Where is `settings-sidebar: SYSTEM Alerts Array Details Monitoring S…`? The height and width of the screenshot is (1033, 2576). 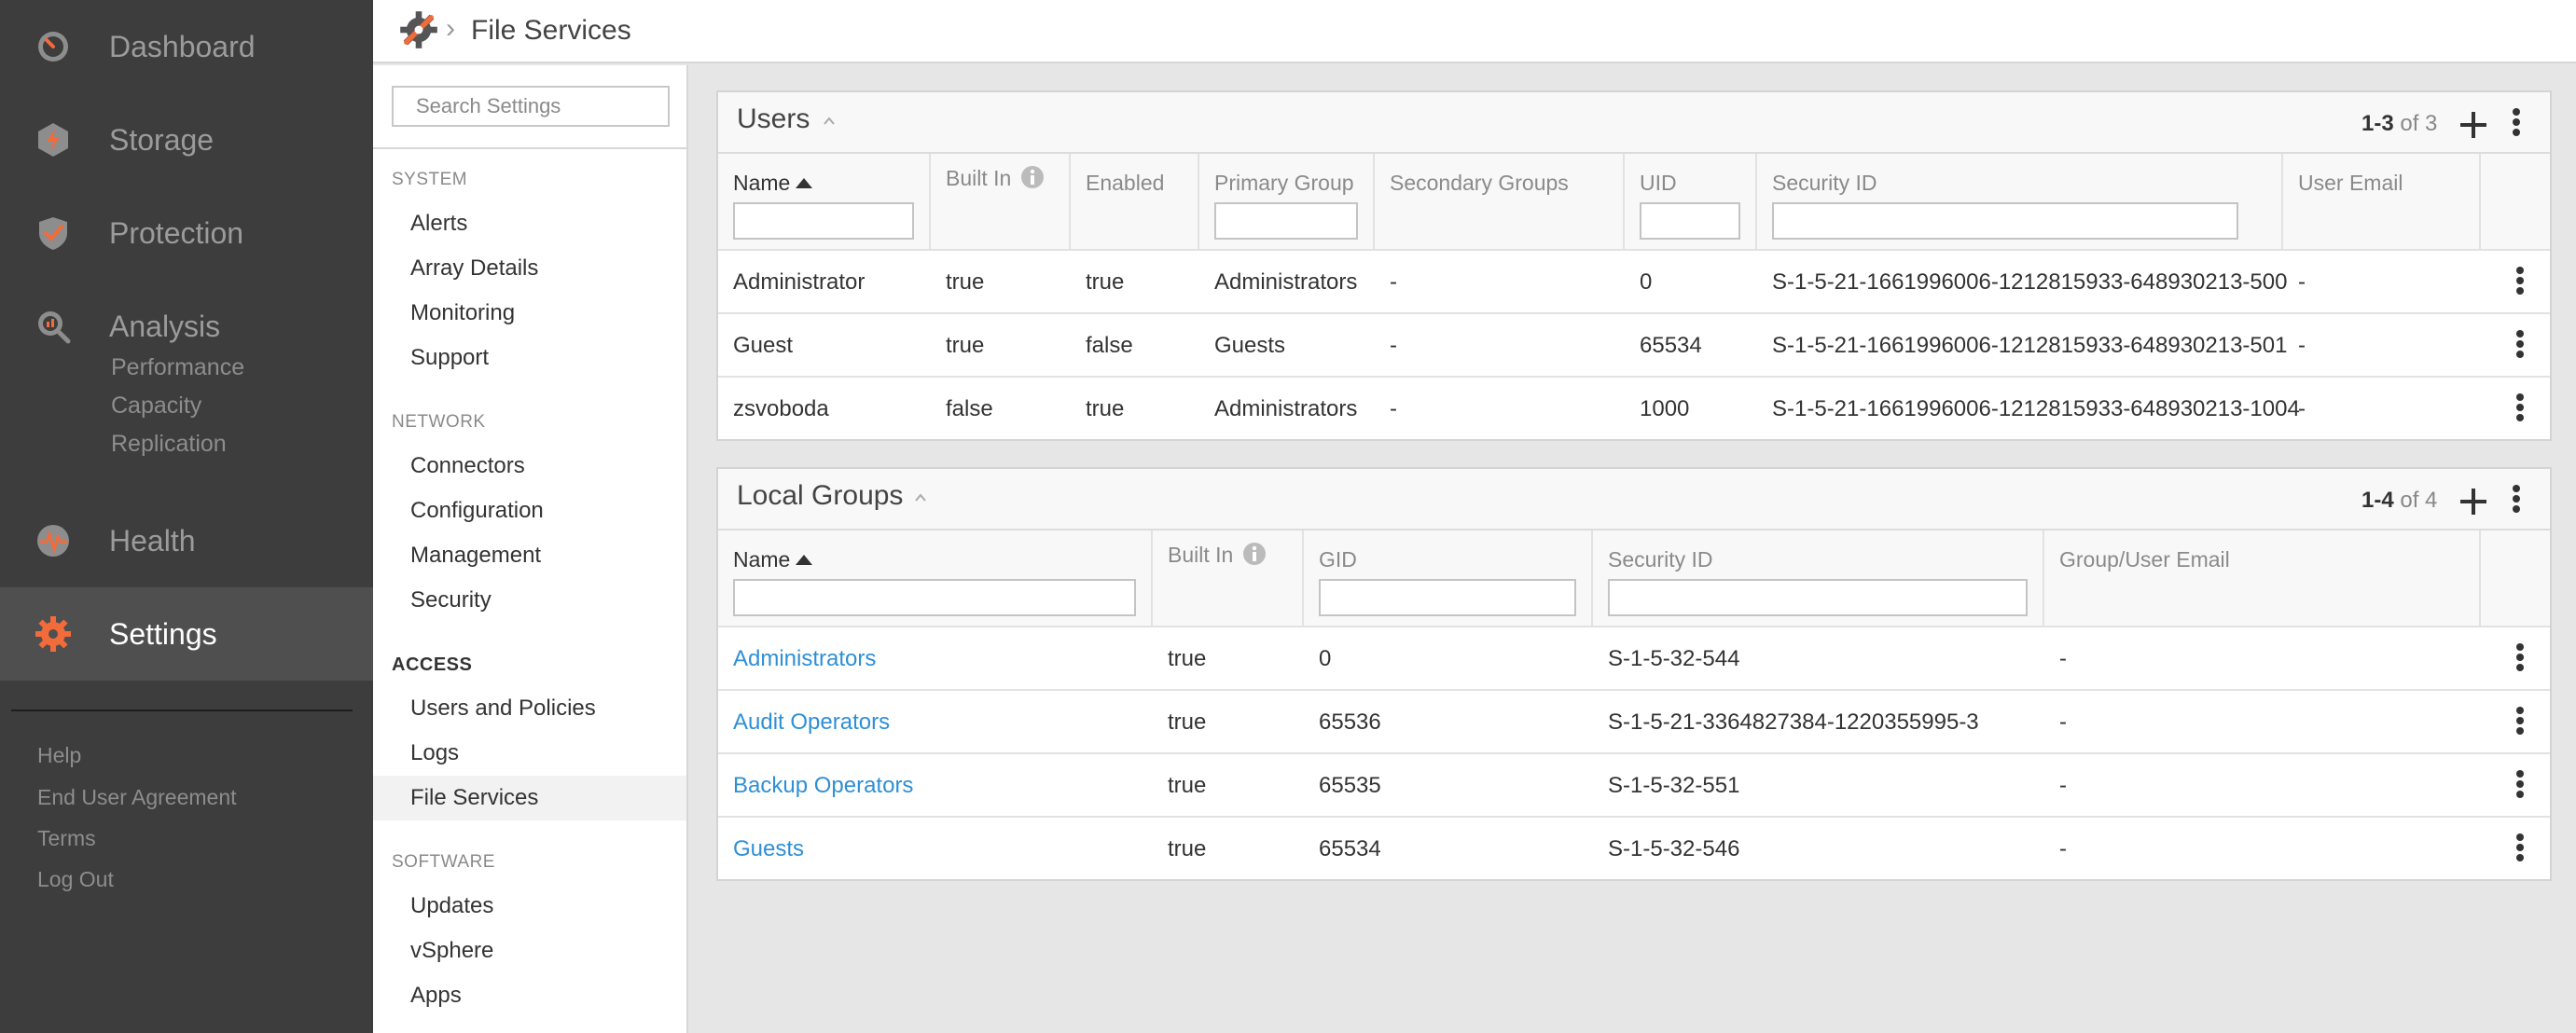
settings-sidebar: SYSTEM Alerts Array Details Monitoring S… is located at coordinates (530, 549).